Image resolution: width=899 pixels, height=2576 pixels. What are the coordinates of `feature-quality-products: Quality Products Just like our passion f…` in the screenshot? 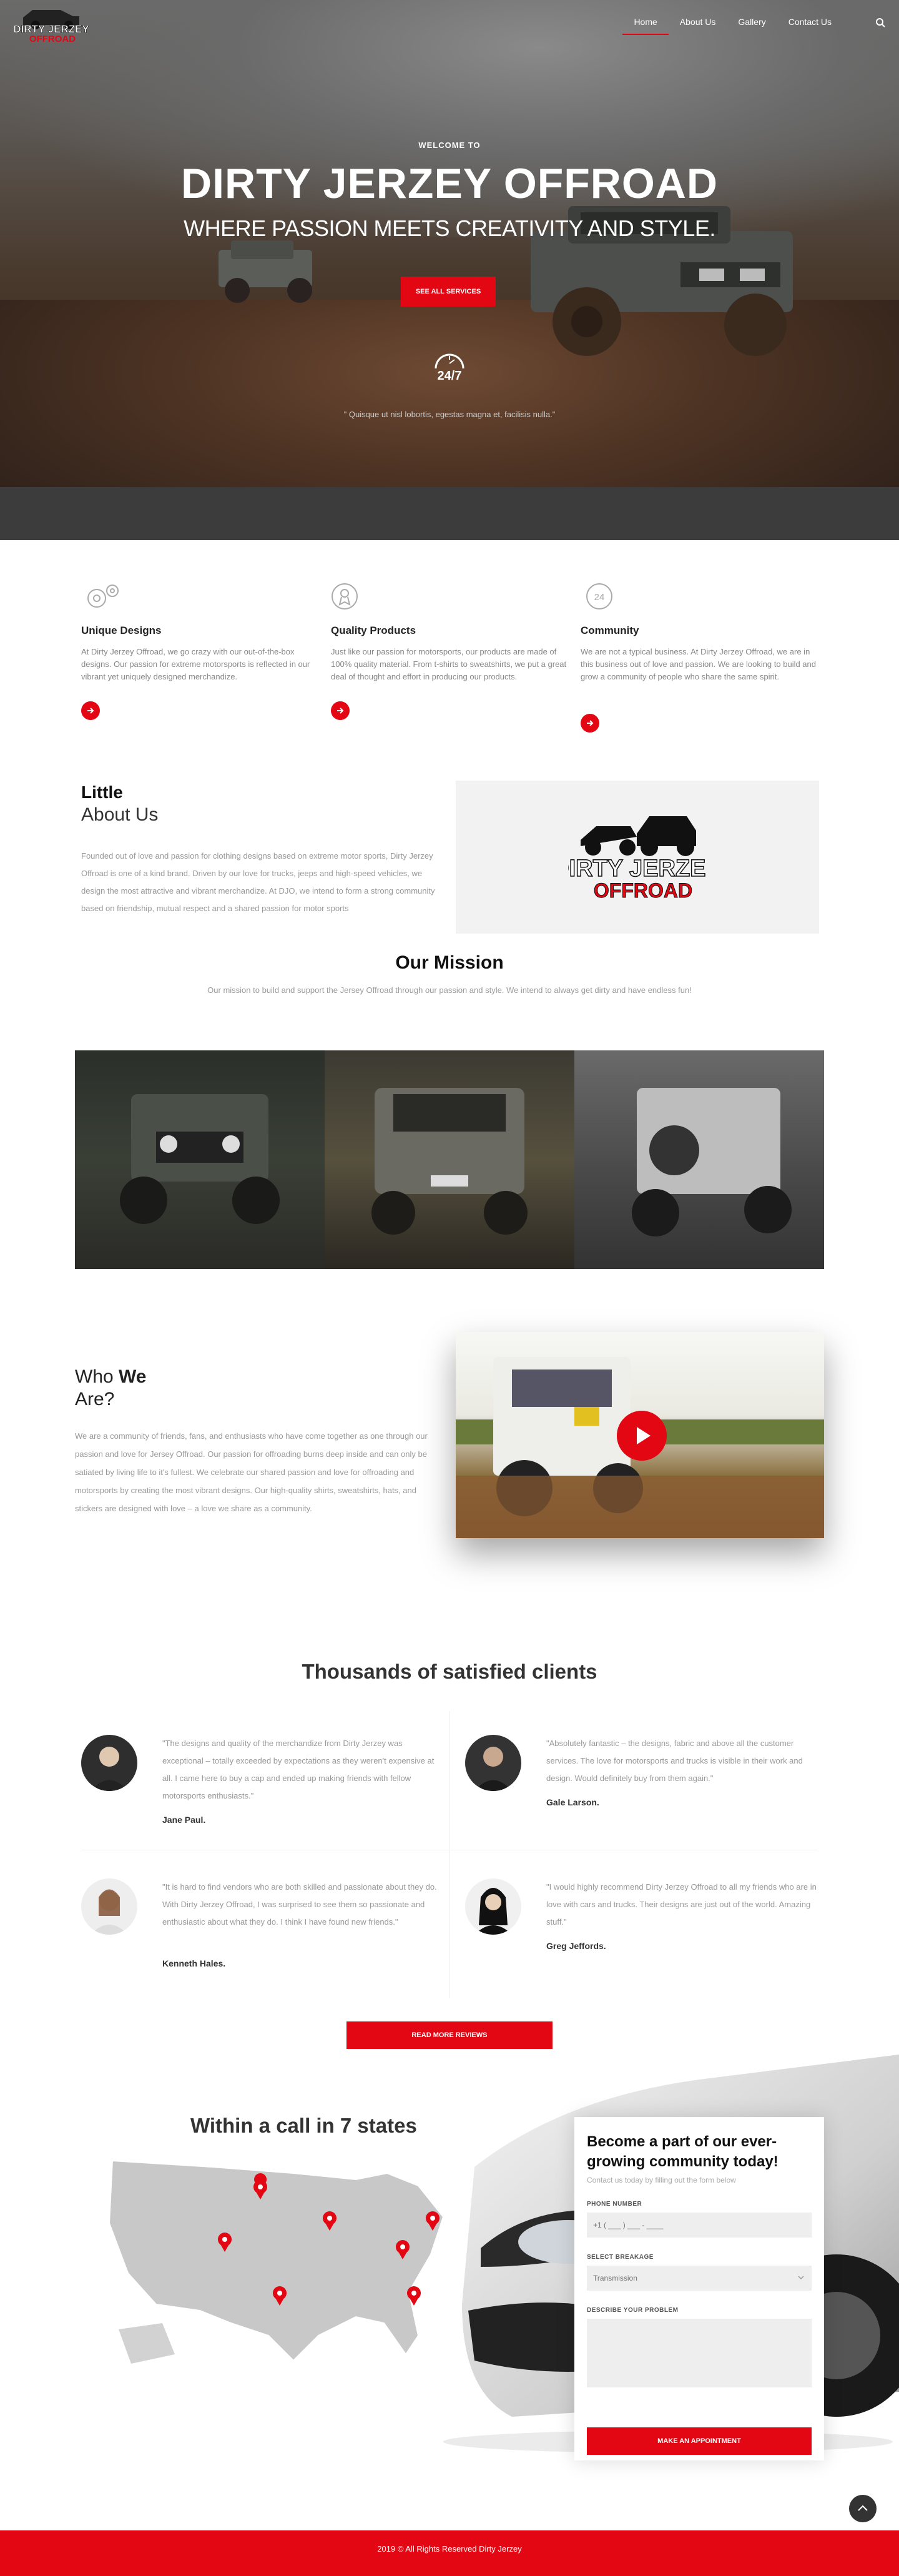 It's located at (449, 650).